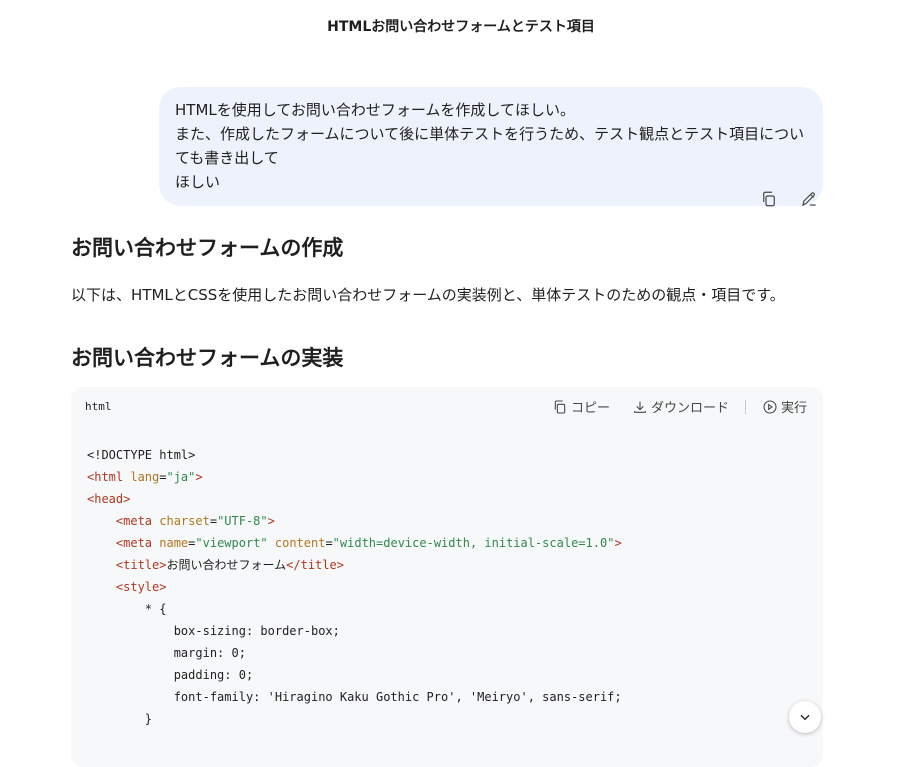  I want to click on code-token: }, so click(120, 719).